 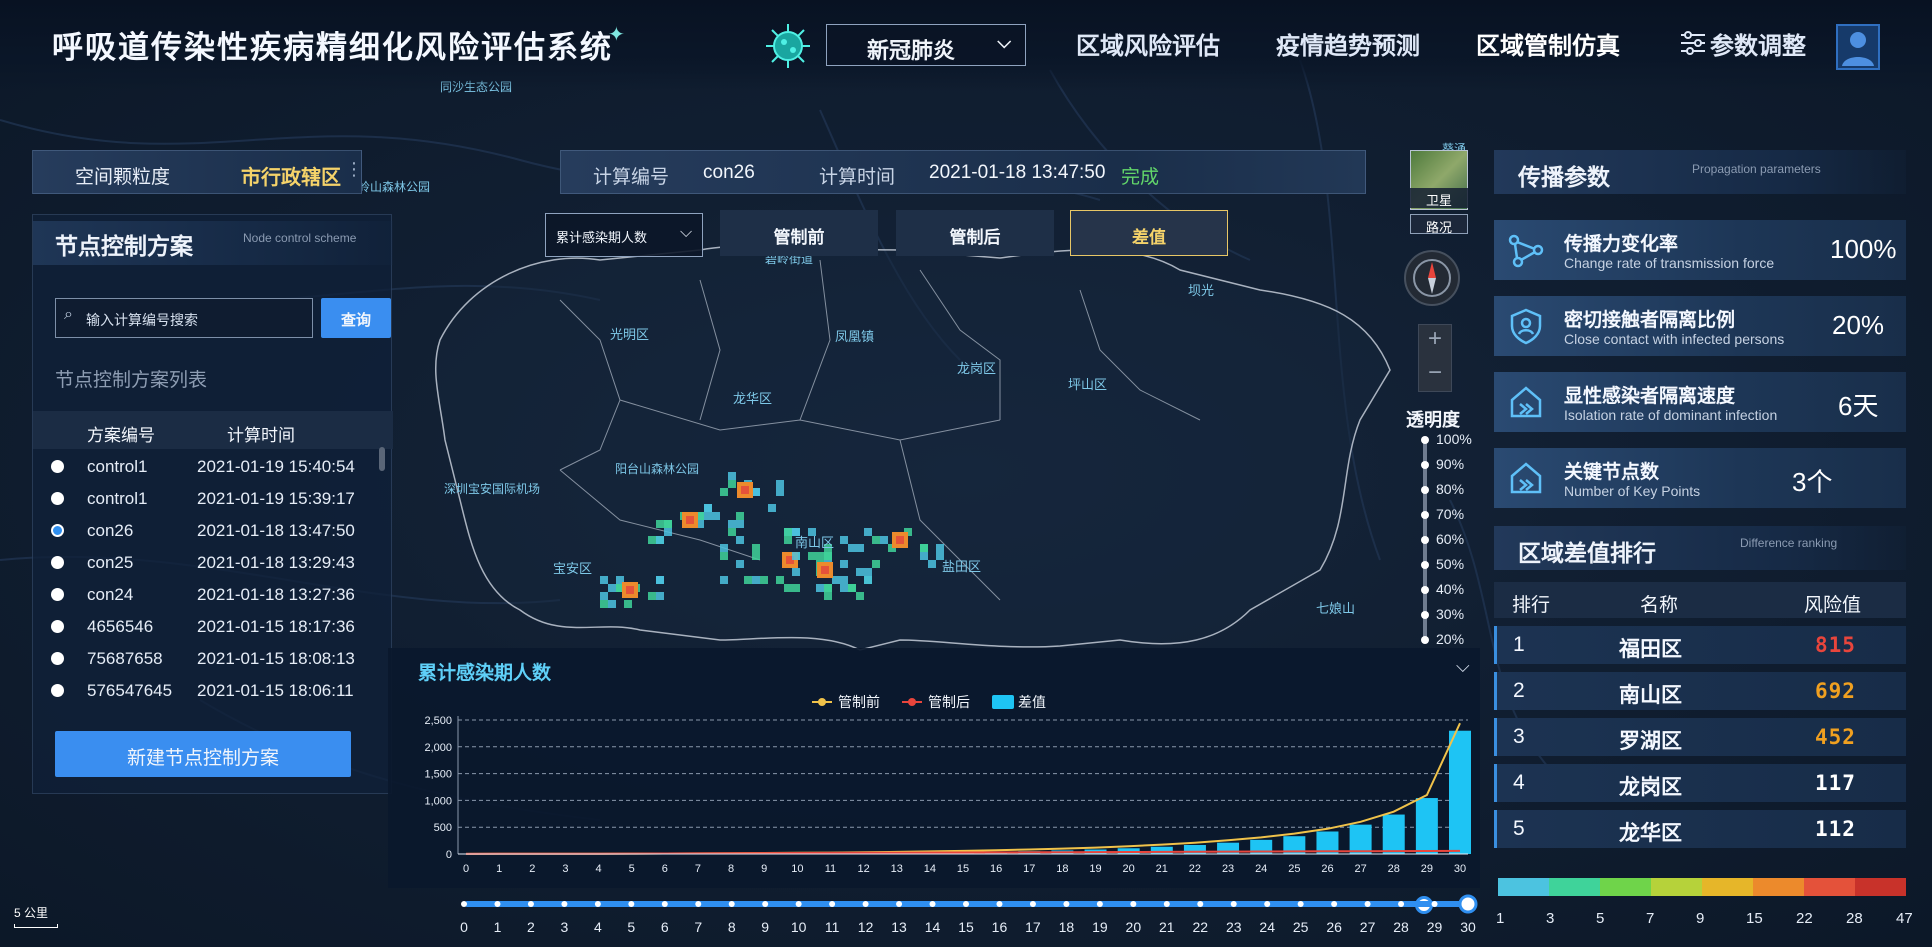 What do you see at coordinates (657, 469) in the screenshot?
I see `map-label: 阳台山森林公园` at bounding box center [657, 469].